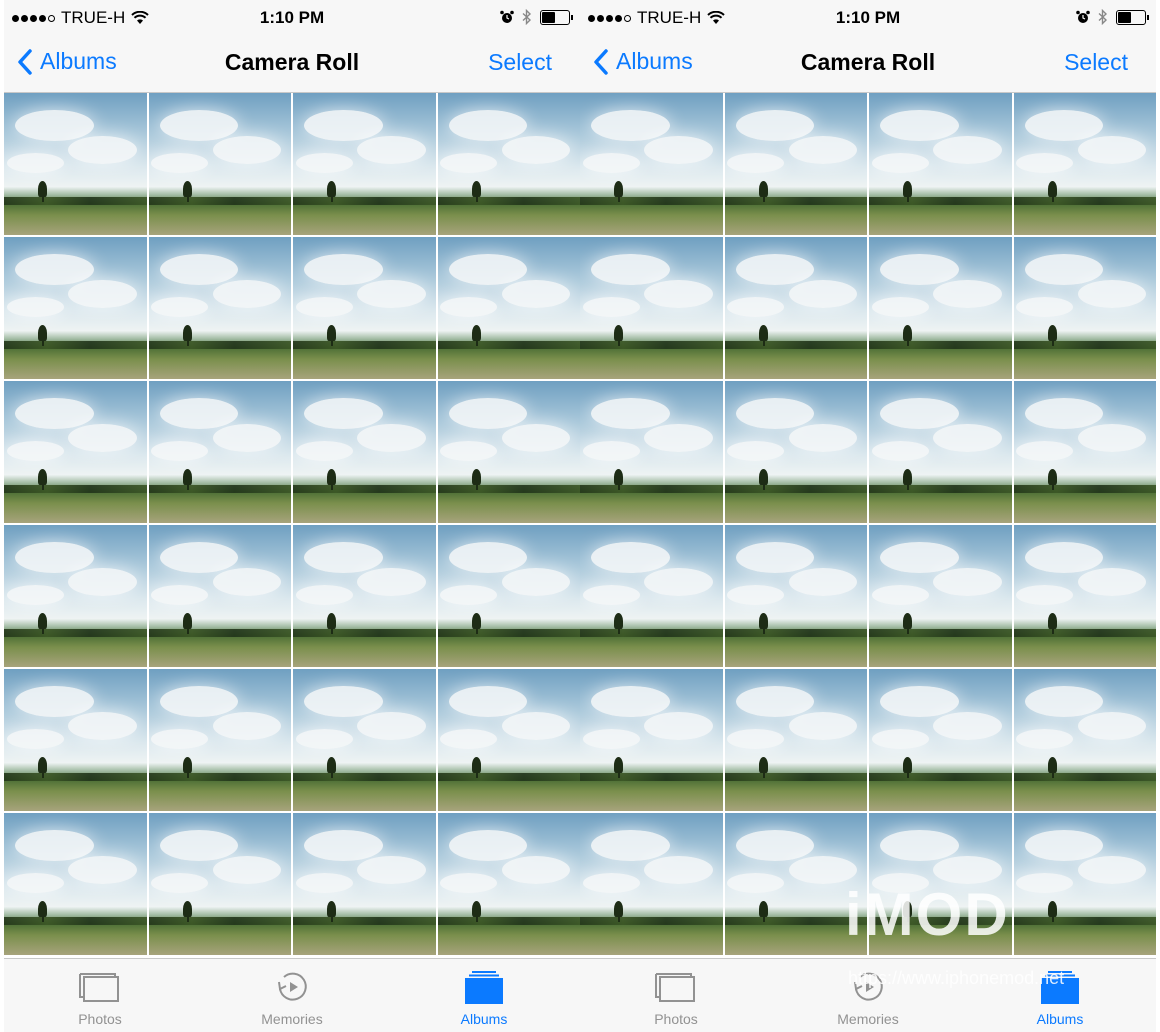  I want to click on watermark-url: https://www.iphonemod.net, so click(956, 978).